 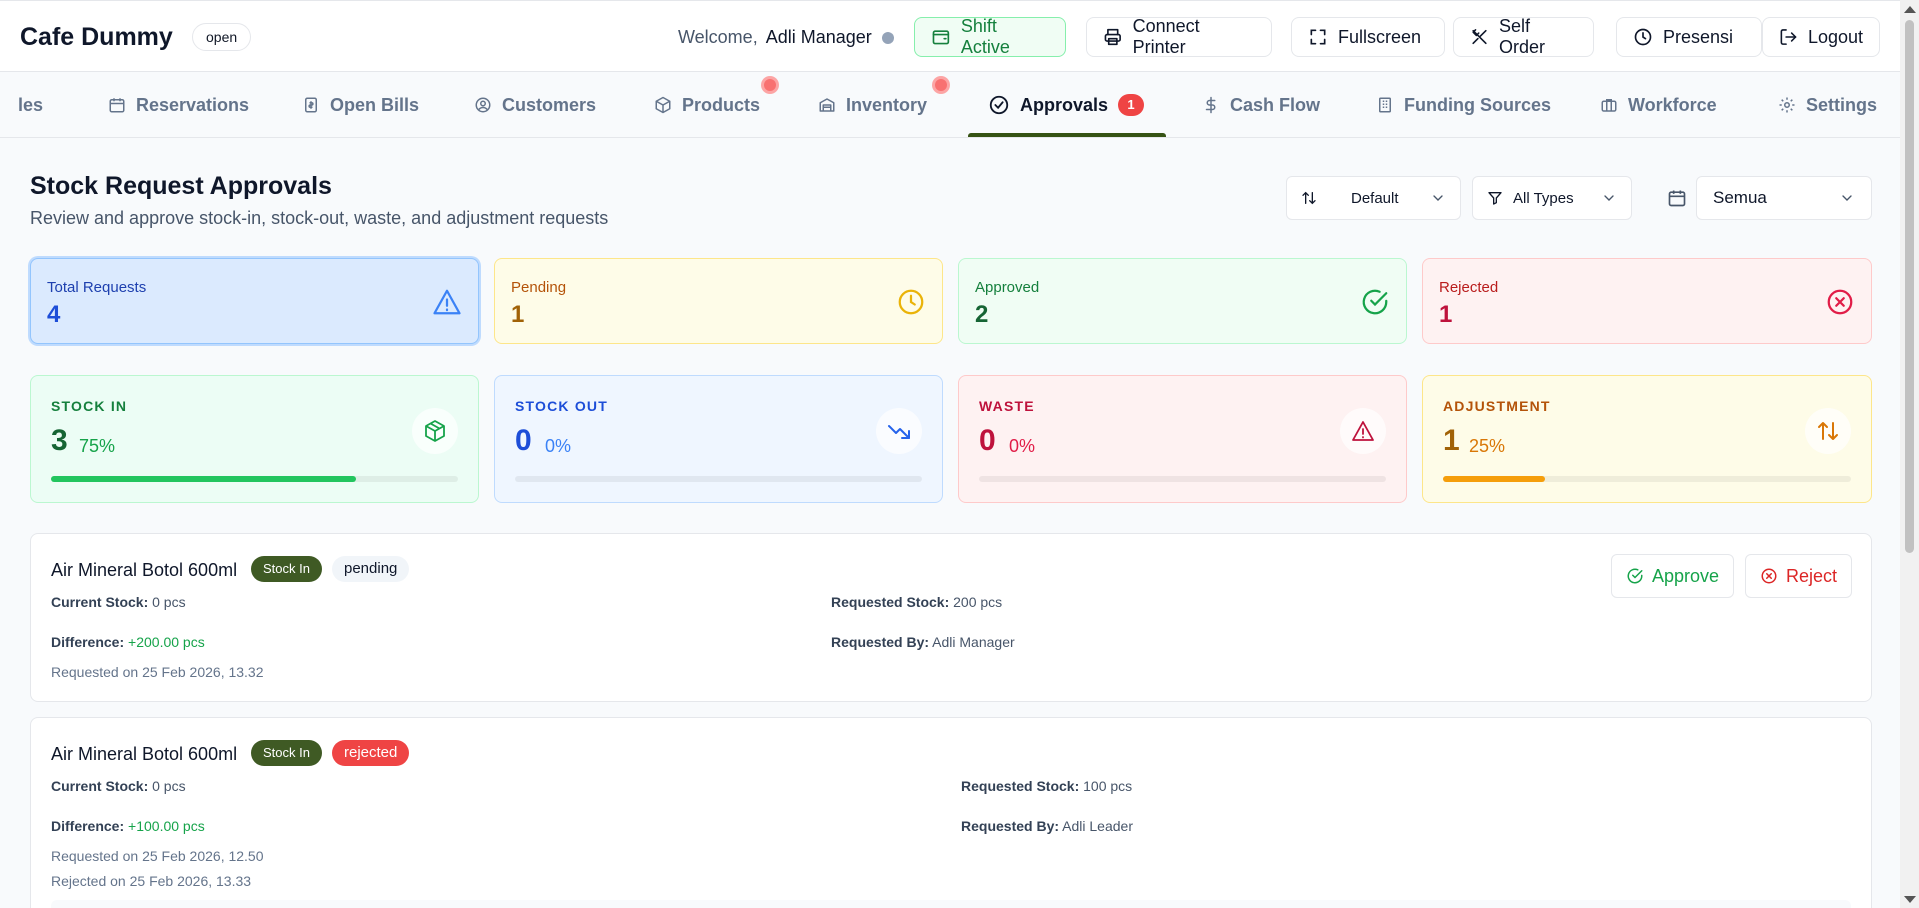 I want to click on adjustment-progress, so click(x=1647, y=479).